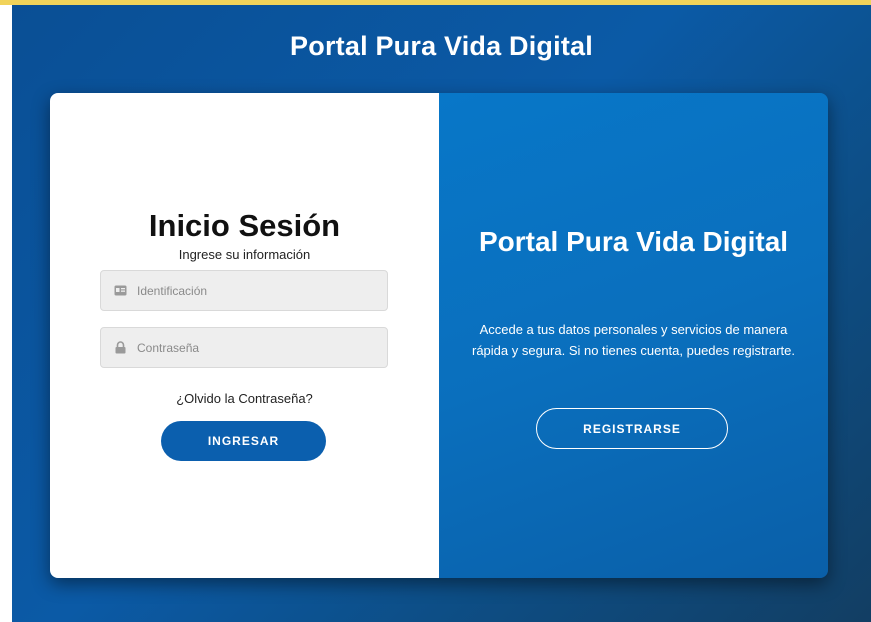  Describe the element at coordinates (633, 241) in the screenshot. I see `info-title: Portal Pura Vida Digital` at that location.